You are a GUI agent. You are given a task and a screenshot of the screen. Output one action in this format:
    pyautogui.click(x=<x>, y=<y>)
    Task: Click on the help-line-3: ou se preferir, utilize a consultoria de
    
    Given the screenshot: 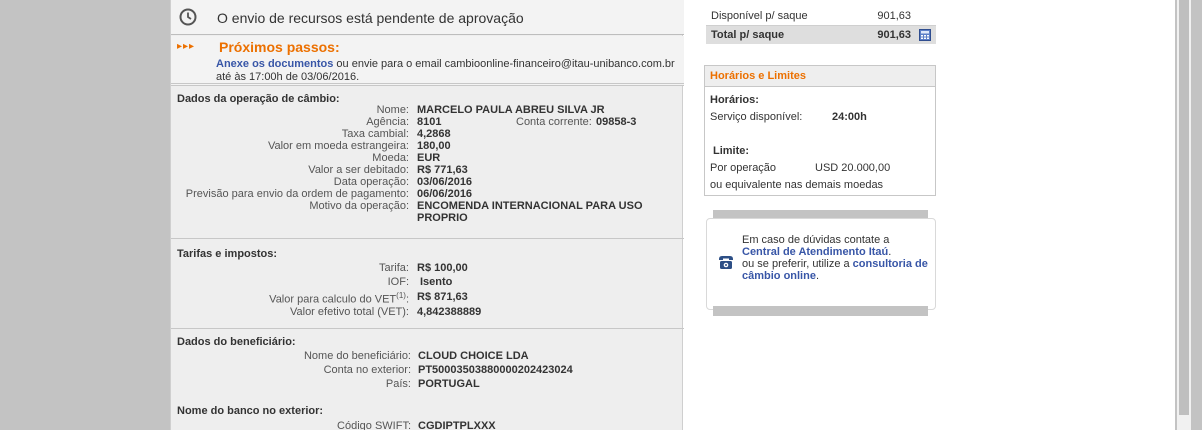 What is the action you would take?
    pyautogui.click(x=835, y=264)
    